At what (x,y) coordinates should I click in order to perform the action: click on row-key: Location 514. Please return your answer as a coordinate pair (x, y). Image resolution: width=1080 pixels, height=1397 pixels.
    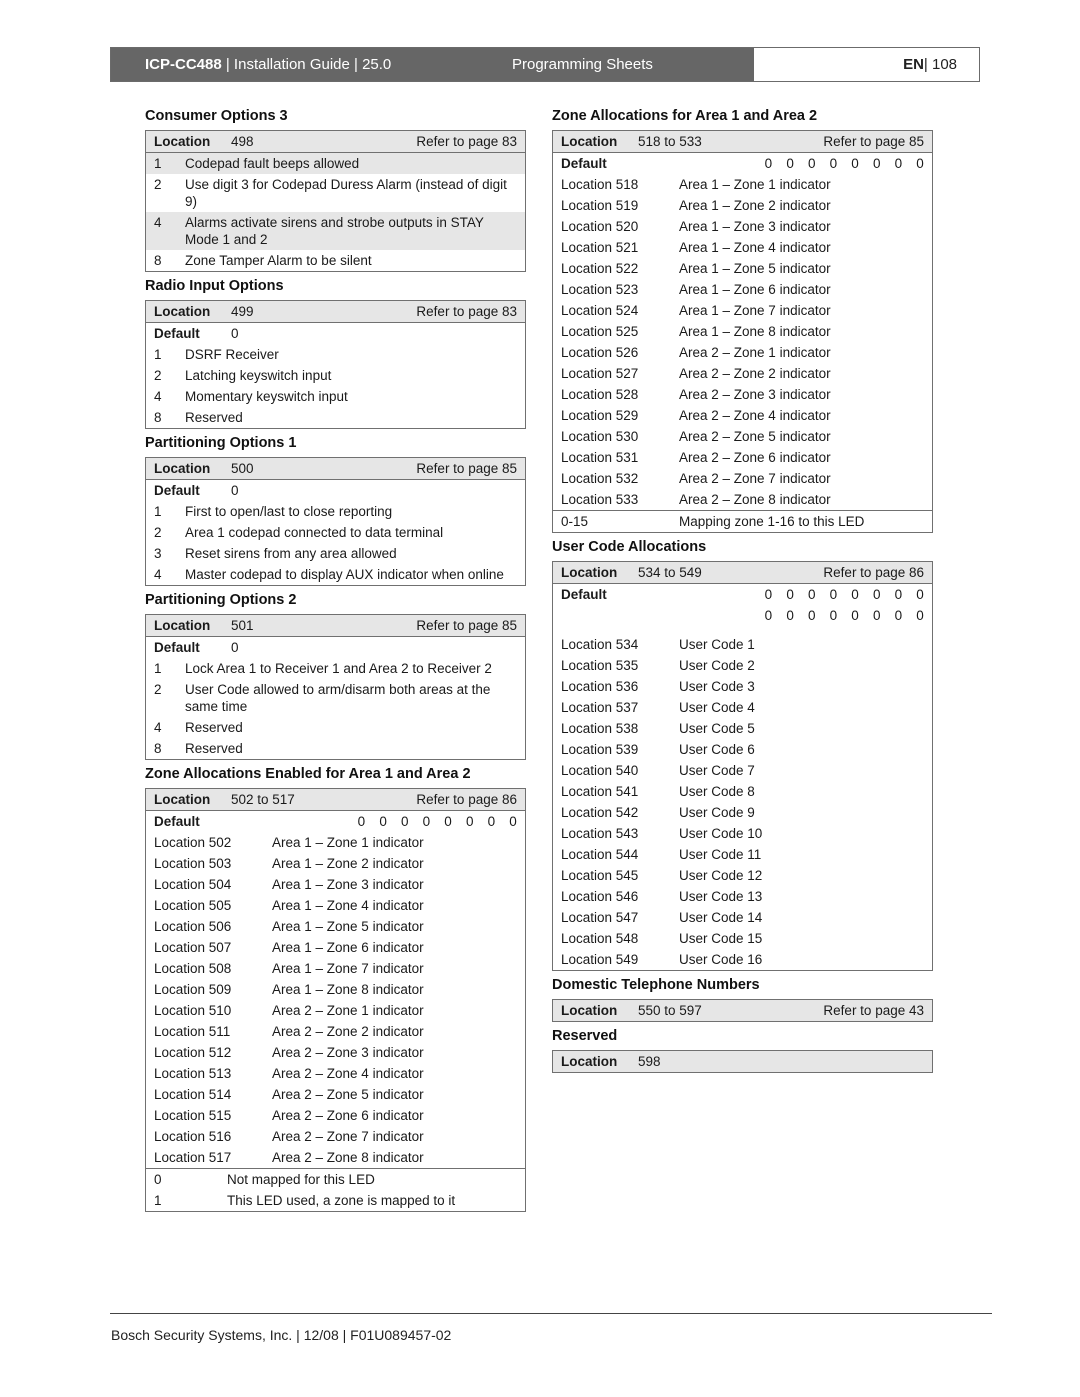
    Looking at the image, I should click on (193, 1094).